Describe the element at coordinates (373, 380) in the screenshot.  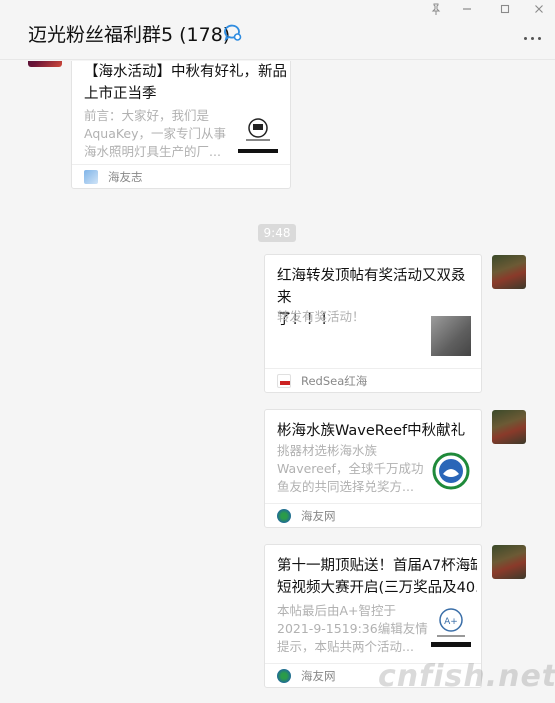
I see `card-source: RedSea红海` at that location.